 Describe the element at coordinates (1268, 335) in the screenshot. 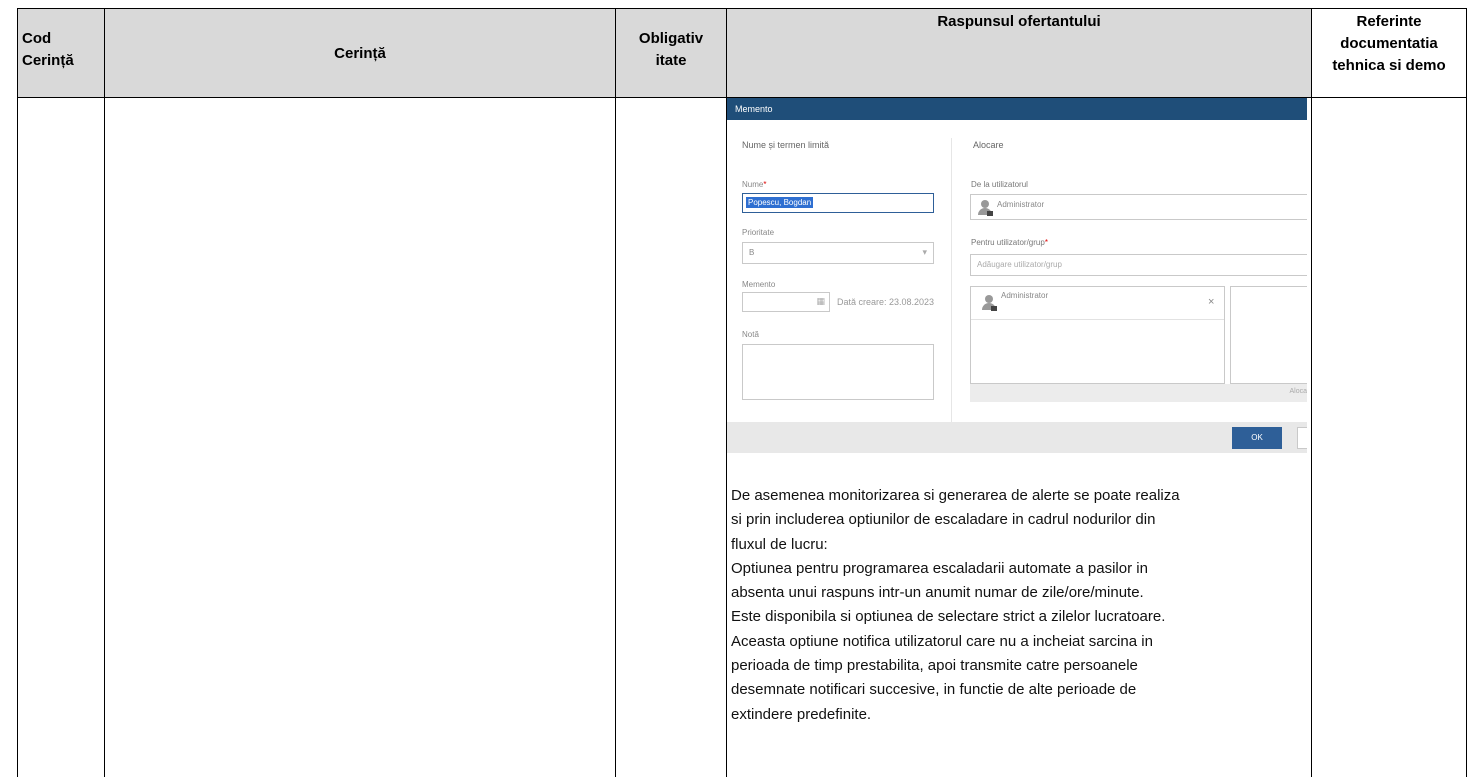

I see `secondary-list-panel` at that location.